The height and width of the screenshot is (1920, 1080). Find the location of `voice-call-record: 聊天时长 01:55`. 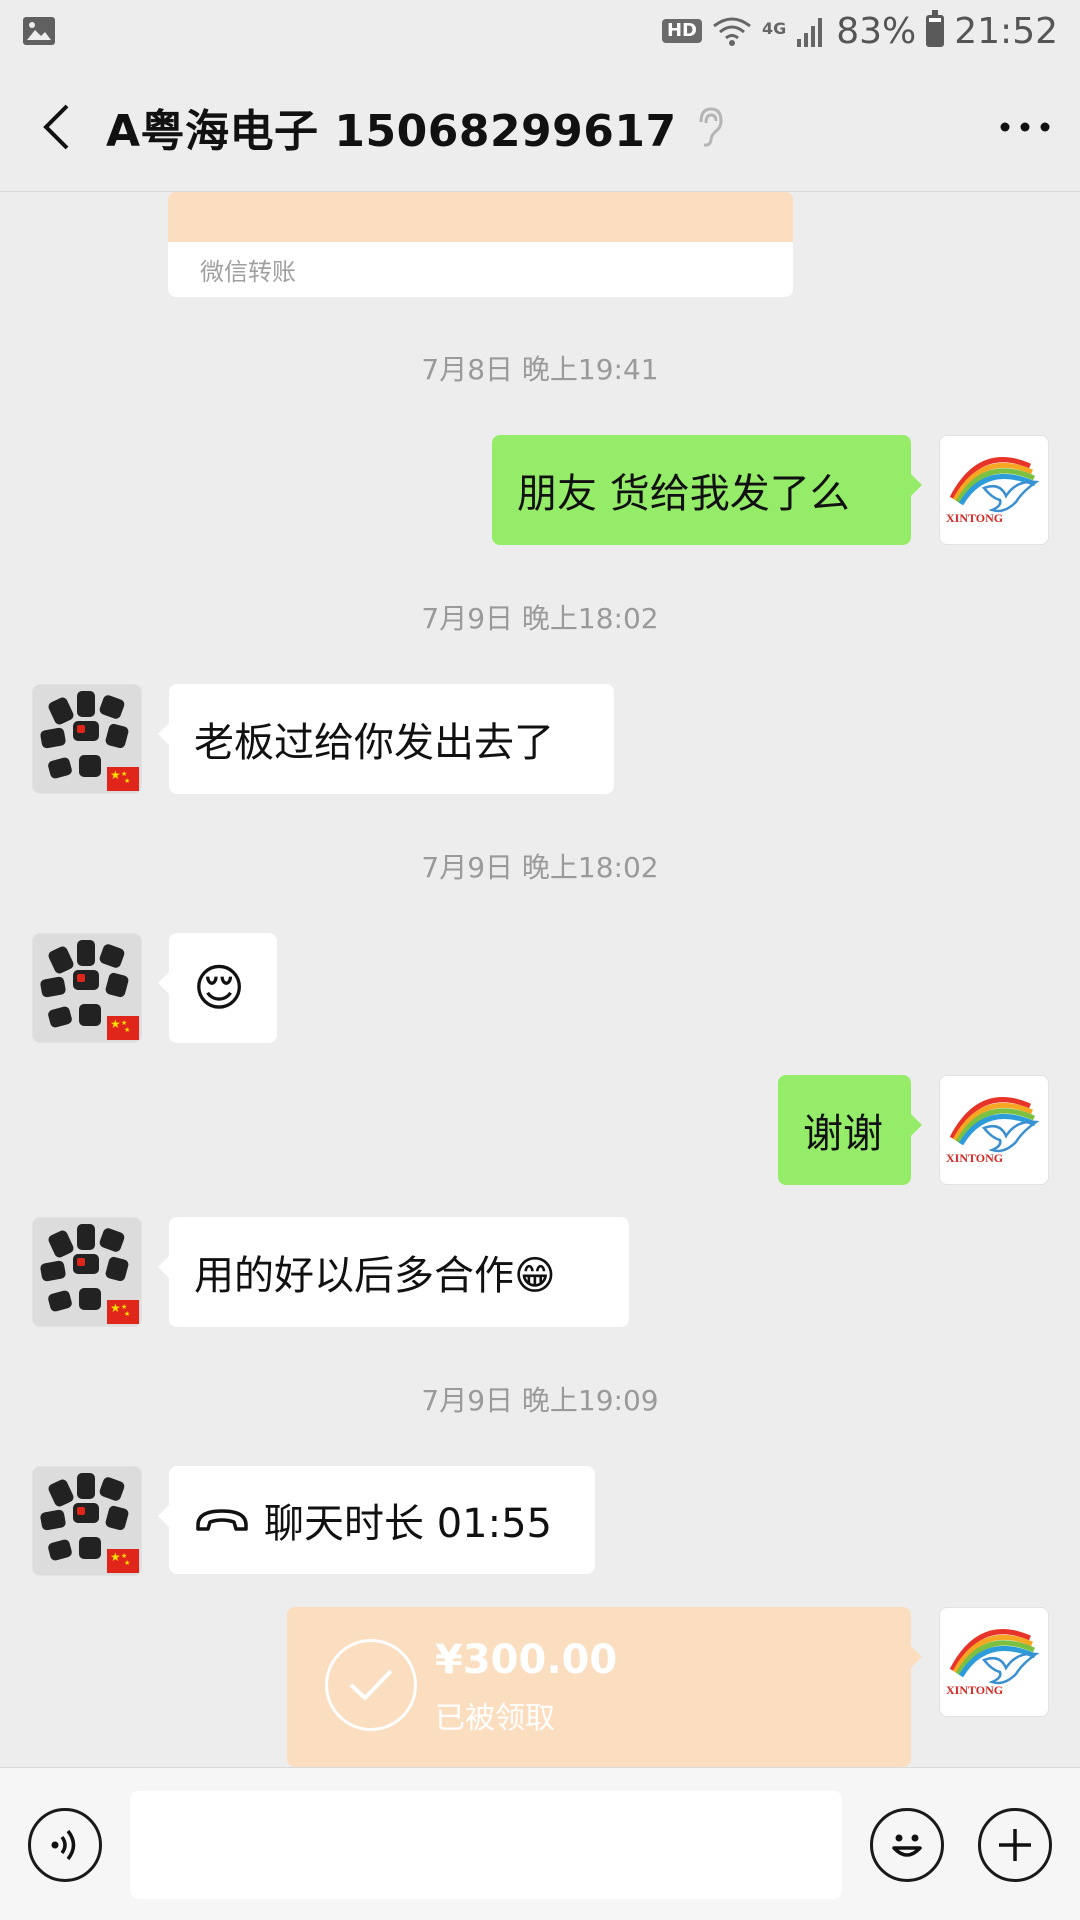

voice-call-record: 聊天时长 01:55 is located at coordinates (376, 1520).